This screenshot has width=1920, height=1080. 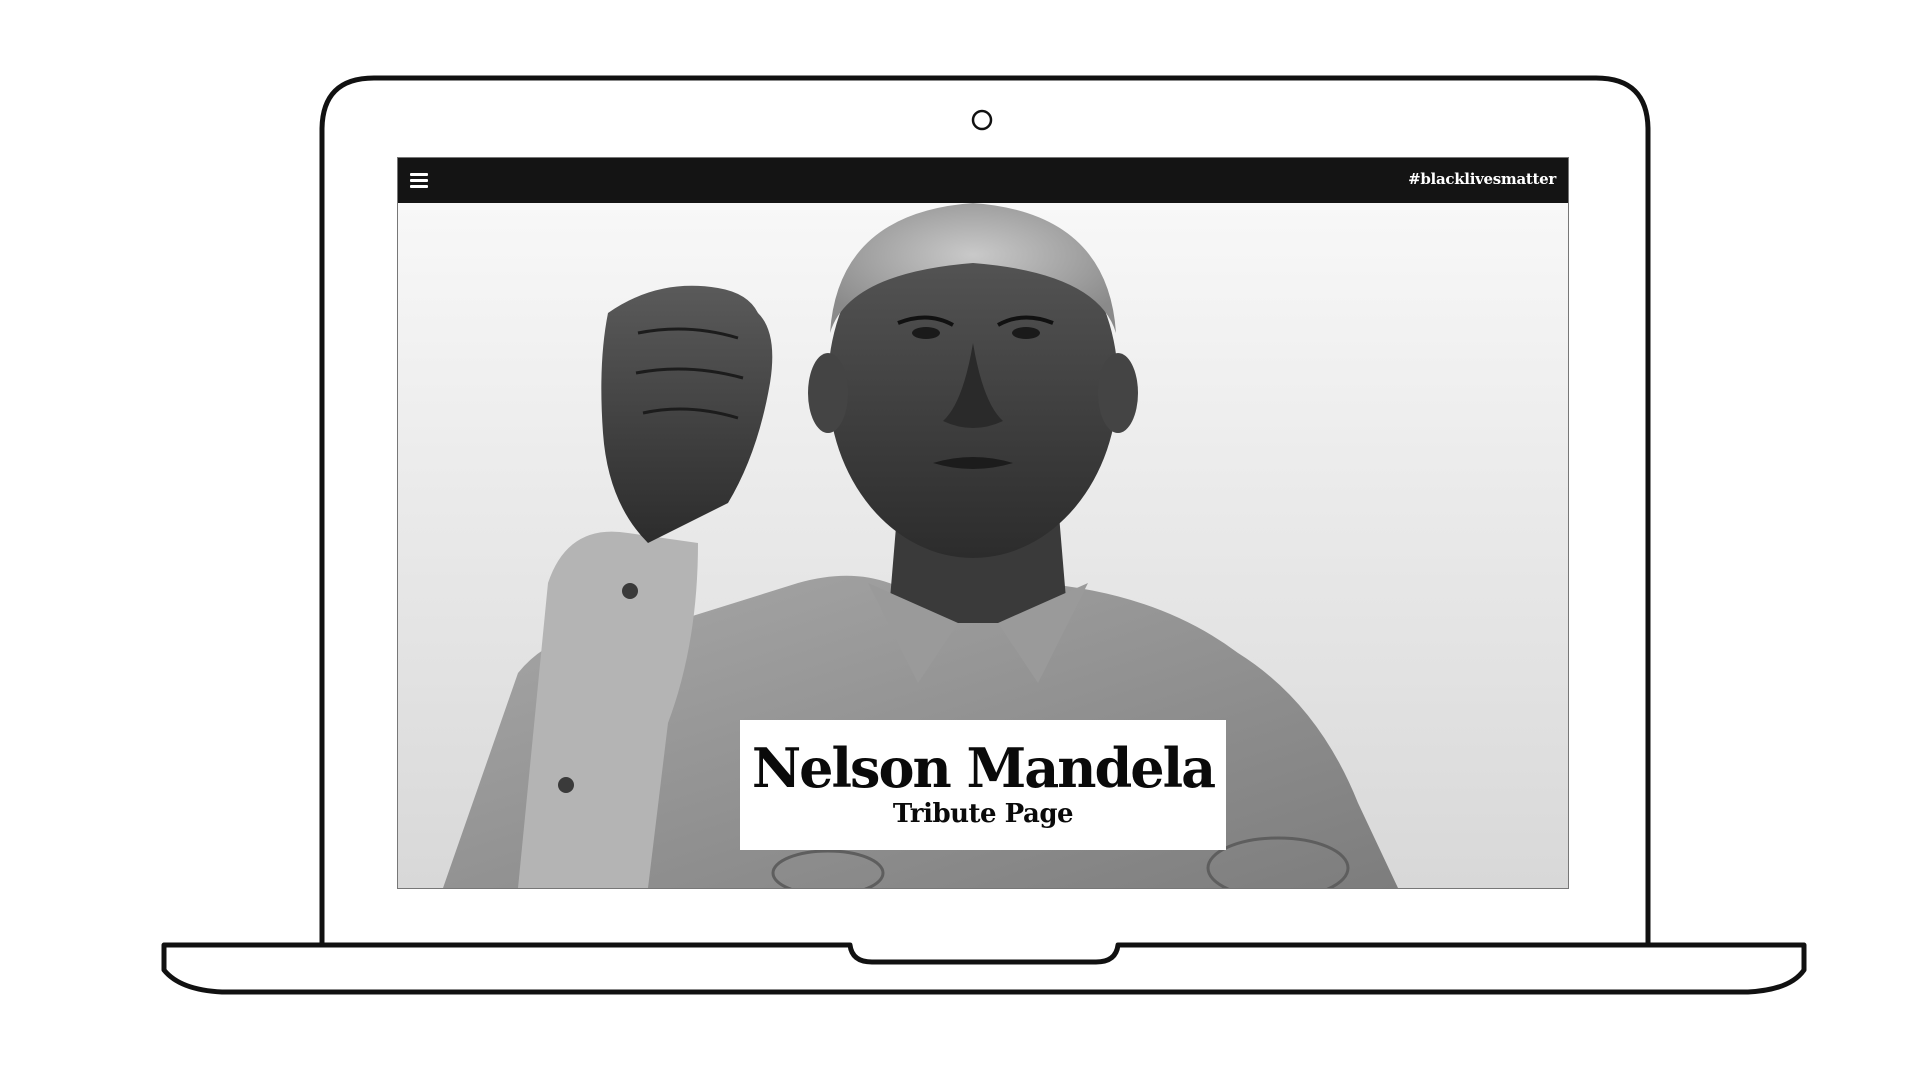 I want to click on hashtag-link: #blacklivesmatter, so click(x=1482, y=179).